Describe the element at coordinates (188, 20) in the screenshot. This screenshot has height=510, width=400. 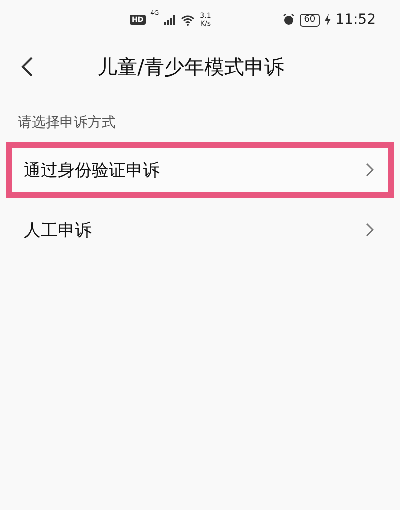
I see `wifi-icon` at that location.